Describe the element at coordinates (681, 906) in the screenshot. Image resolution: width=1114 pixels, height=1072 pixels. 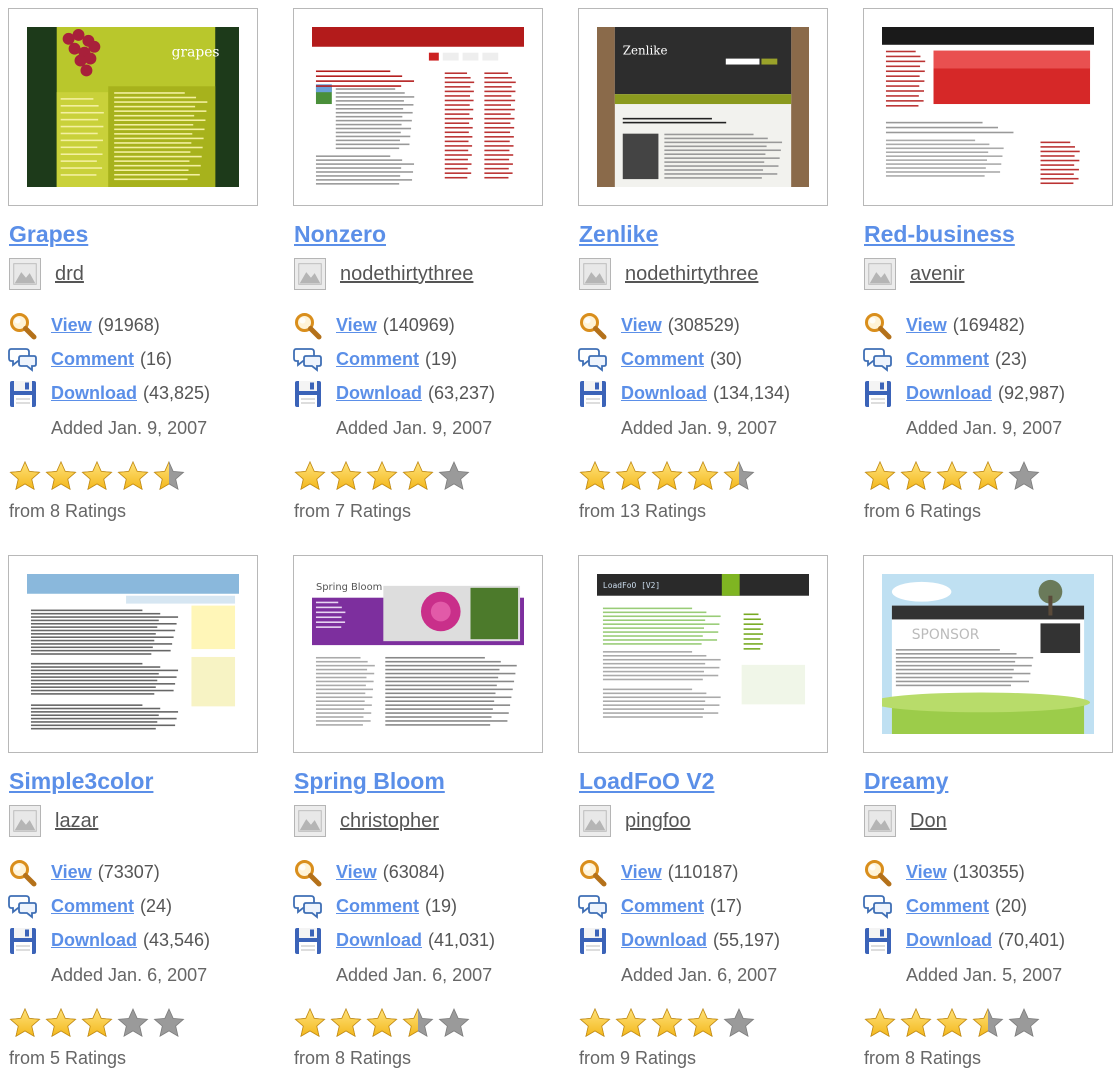
I see `comment-link: Comment (17)` at that location.